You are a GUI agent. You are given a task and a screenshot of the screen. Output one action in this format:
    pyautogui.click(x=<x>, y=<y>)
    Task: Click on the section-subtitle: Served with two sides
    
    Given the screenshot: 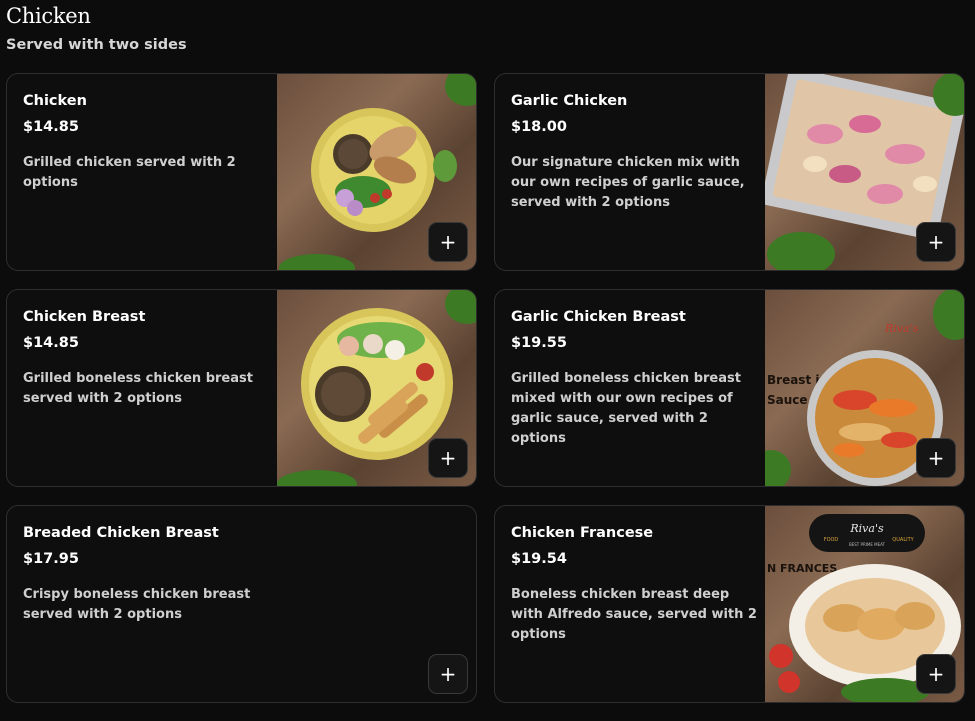 What is the action you would take?
    pyautogui.click(x=96, y=45)
    